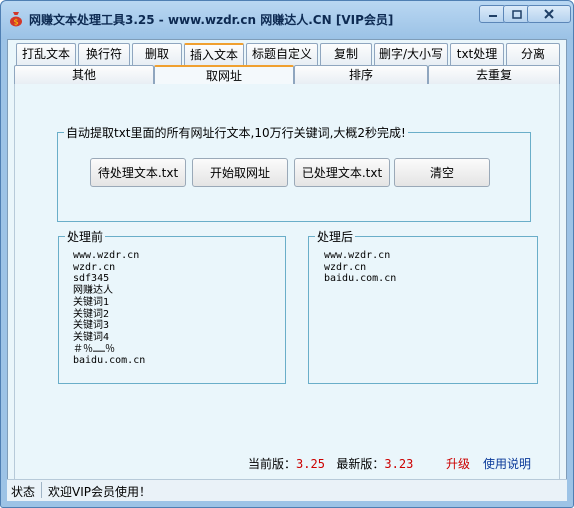 This screenshot has width=574, height=508. Describe the element at coordinates (272, 464) in the screenshot. I see `current-version-label: 当前版：` at that location.